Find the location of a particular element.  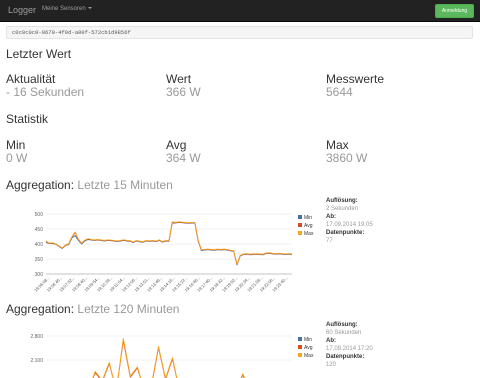

y-tick-label: 2.800 is located at coordinates (36, 337).